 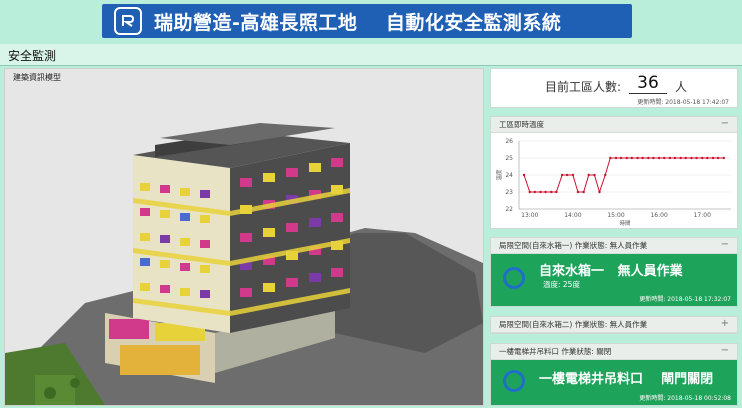 What do you see at coordinates (509, 141) in the screenshot?
I see `y-tick-label: 26` at bounding box center [509, 141].